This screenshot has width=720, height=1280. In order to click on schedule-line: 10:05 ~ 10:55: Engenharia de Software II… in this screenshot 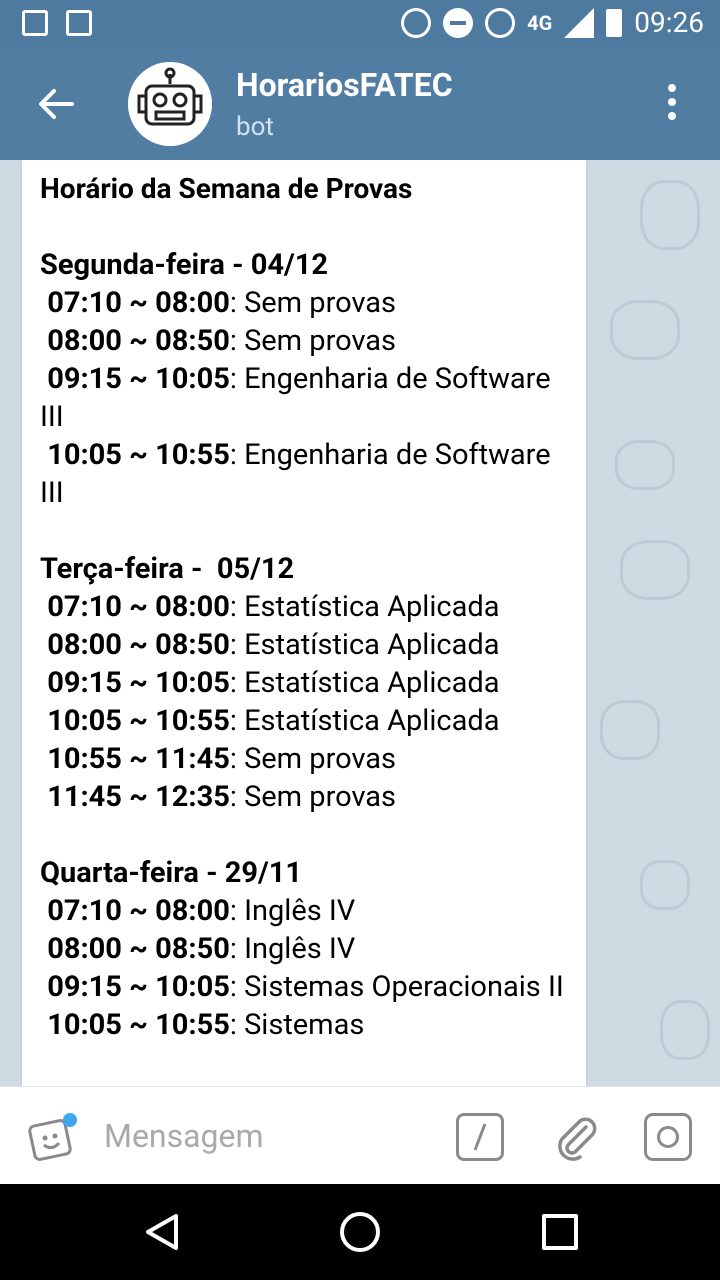, I will do `click(295, 474)`.